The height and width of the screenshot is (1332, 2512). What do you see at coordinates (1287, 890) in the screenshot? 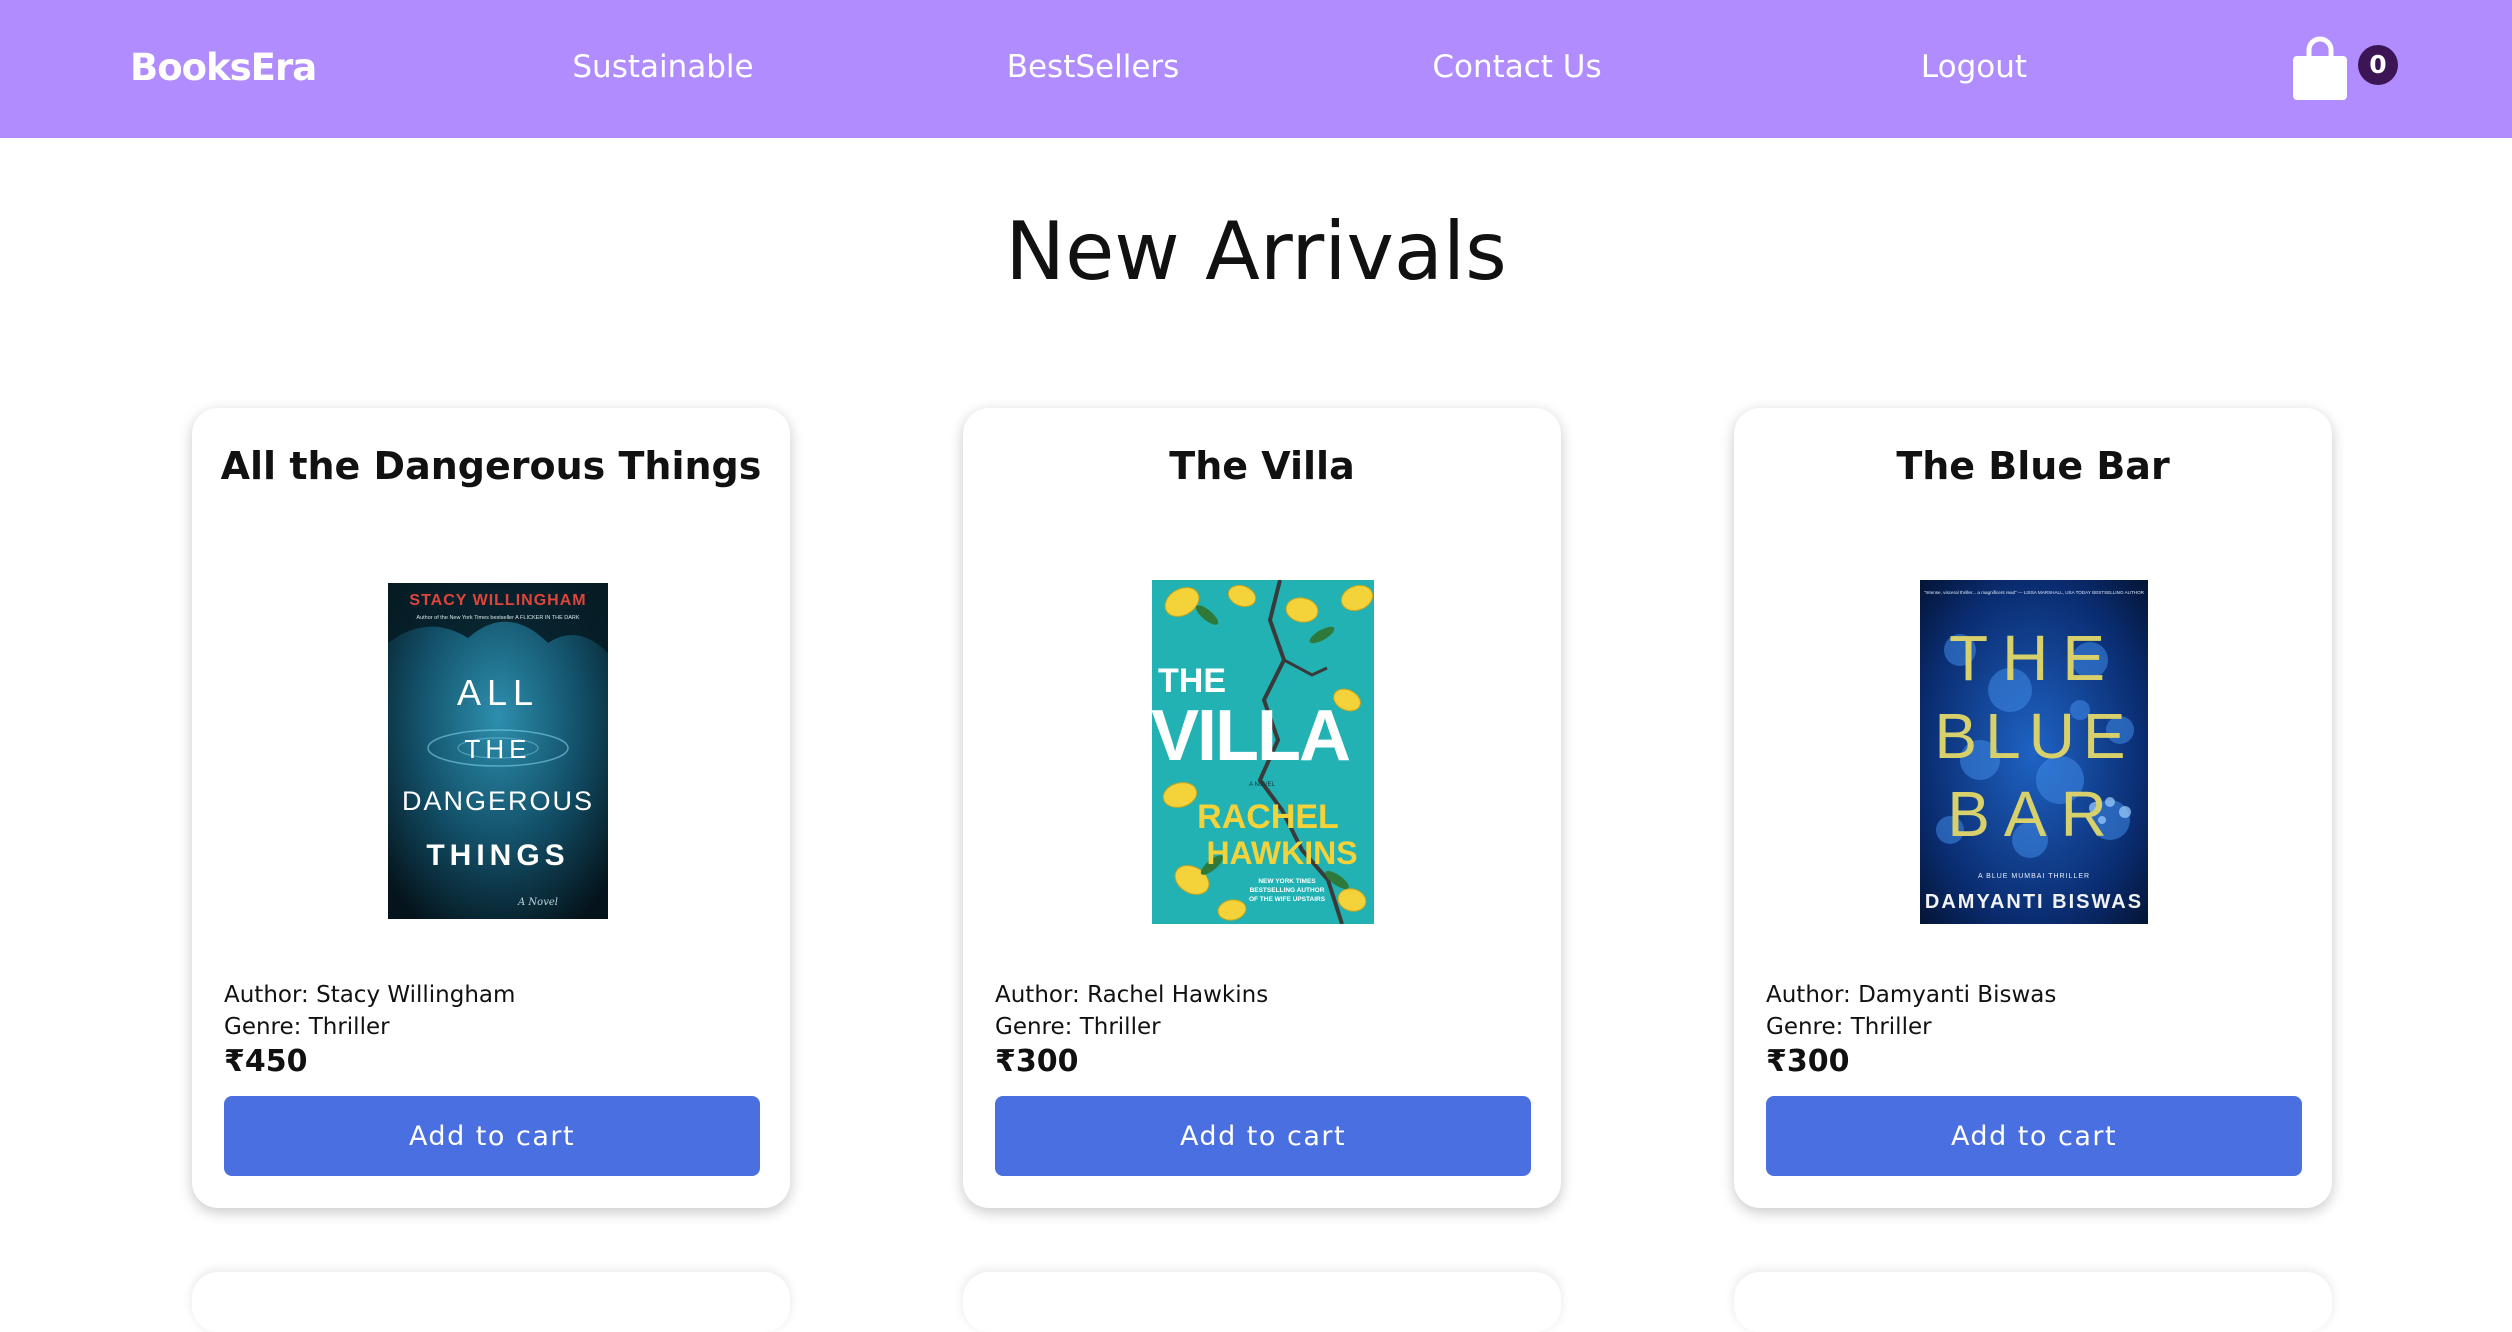
I see `cover-blurb-line: BESTSELLING AUTHOR` at bounding box center [1287, 890].